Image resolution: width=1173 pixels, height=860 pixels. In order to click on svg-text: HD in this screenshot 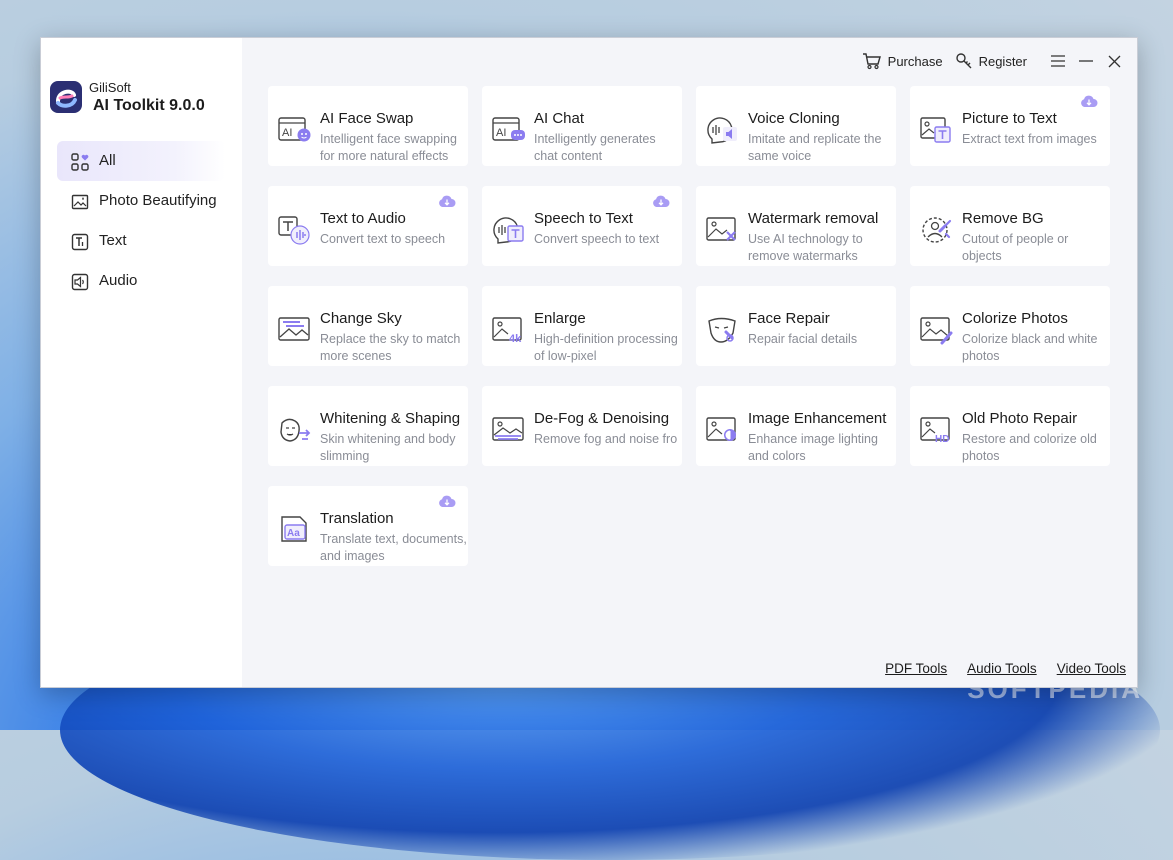, I will do `click(942, 439)`.